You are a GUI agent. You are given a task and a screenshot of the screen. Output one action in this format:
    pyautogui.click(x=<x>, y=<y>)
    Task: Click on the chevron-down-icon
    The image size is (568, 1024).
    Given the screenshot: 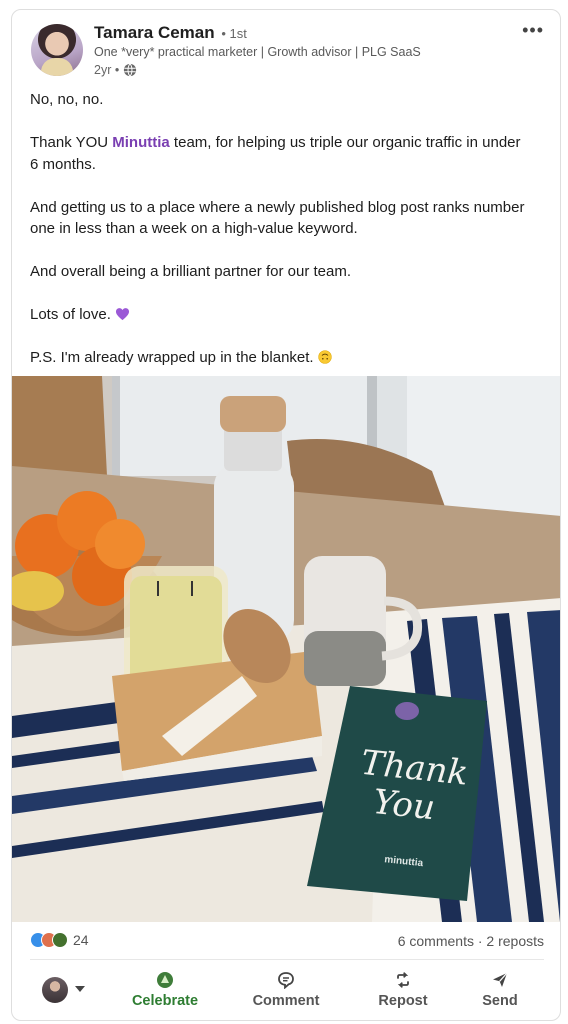 What is the action you would take?
    pyautogui.click(x=80, y=989)
    